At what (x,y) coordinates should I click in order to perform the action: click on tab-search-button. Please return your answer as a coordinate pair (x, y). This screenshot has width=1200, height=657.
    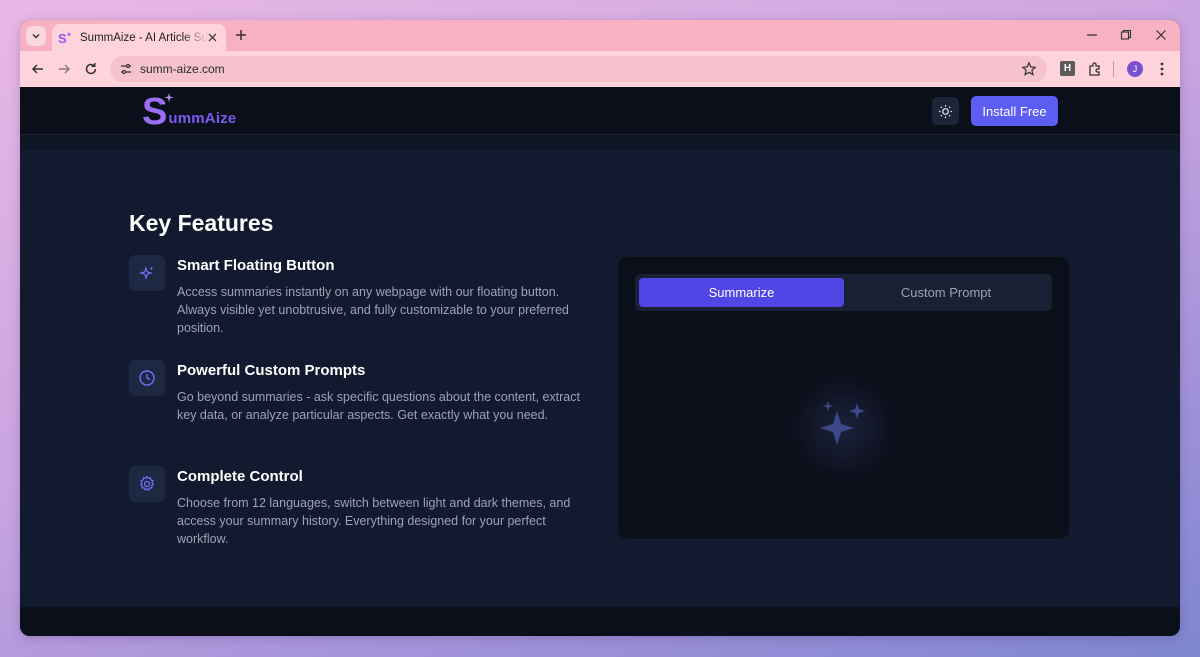
    Looking at the image, I should click on (36, 36).